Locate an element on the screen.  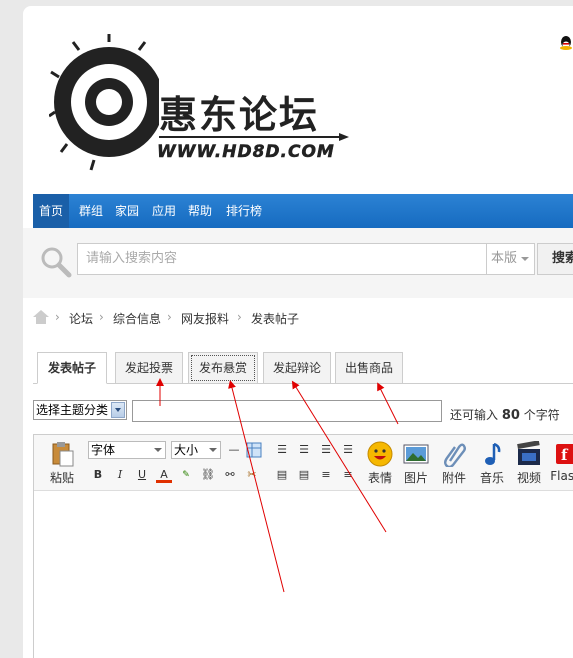
nav-item-apps: 应用 is located at coordinates (164, 211).